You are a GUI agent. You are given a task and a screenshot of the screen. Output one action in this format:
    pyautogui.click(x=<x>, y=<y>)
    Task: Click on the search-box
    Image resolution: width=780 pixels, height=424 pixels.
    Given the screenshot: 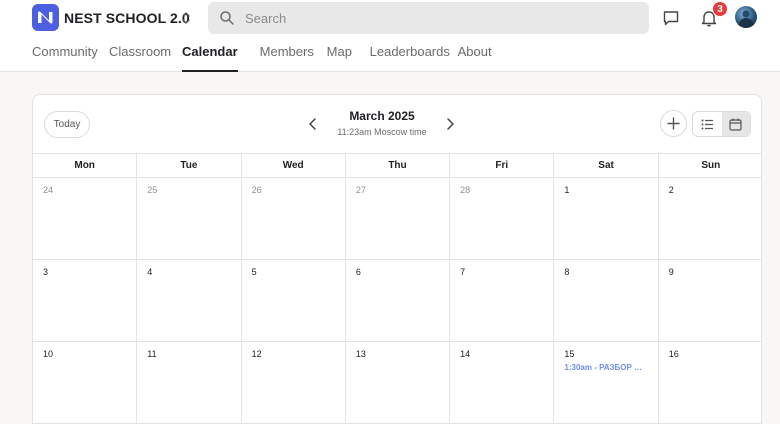 What is the action you would take?
    pyautogui.click(x=428, y=18)
    